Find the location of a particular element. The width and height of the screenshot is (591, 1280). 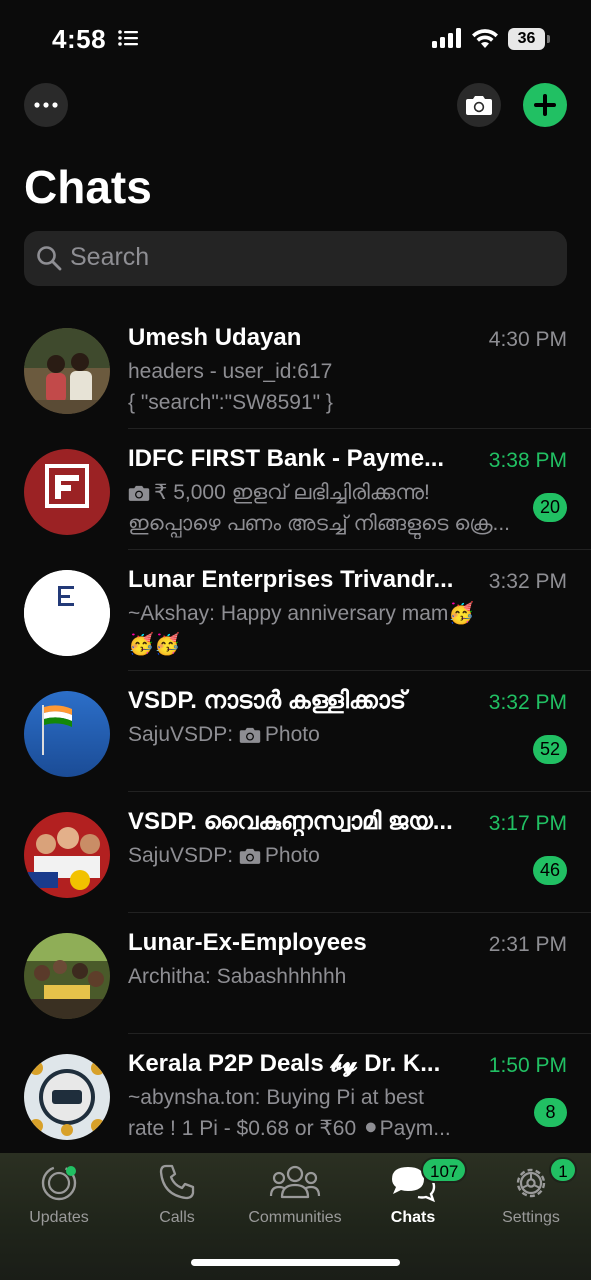

tab-chats: 107 Chats is located at coordinates (413, 1203).